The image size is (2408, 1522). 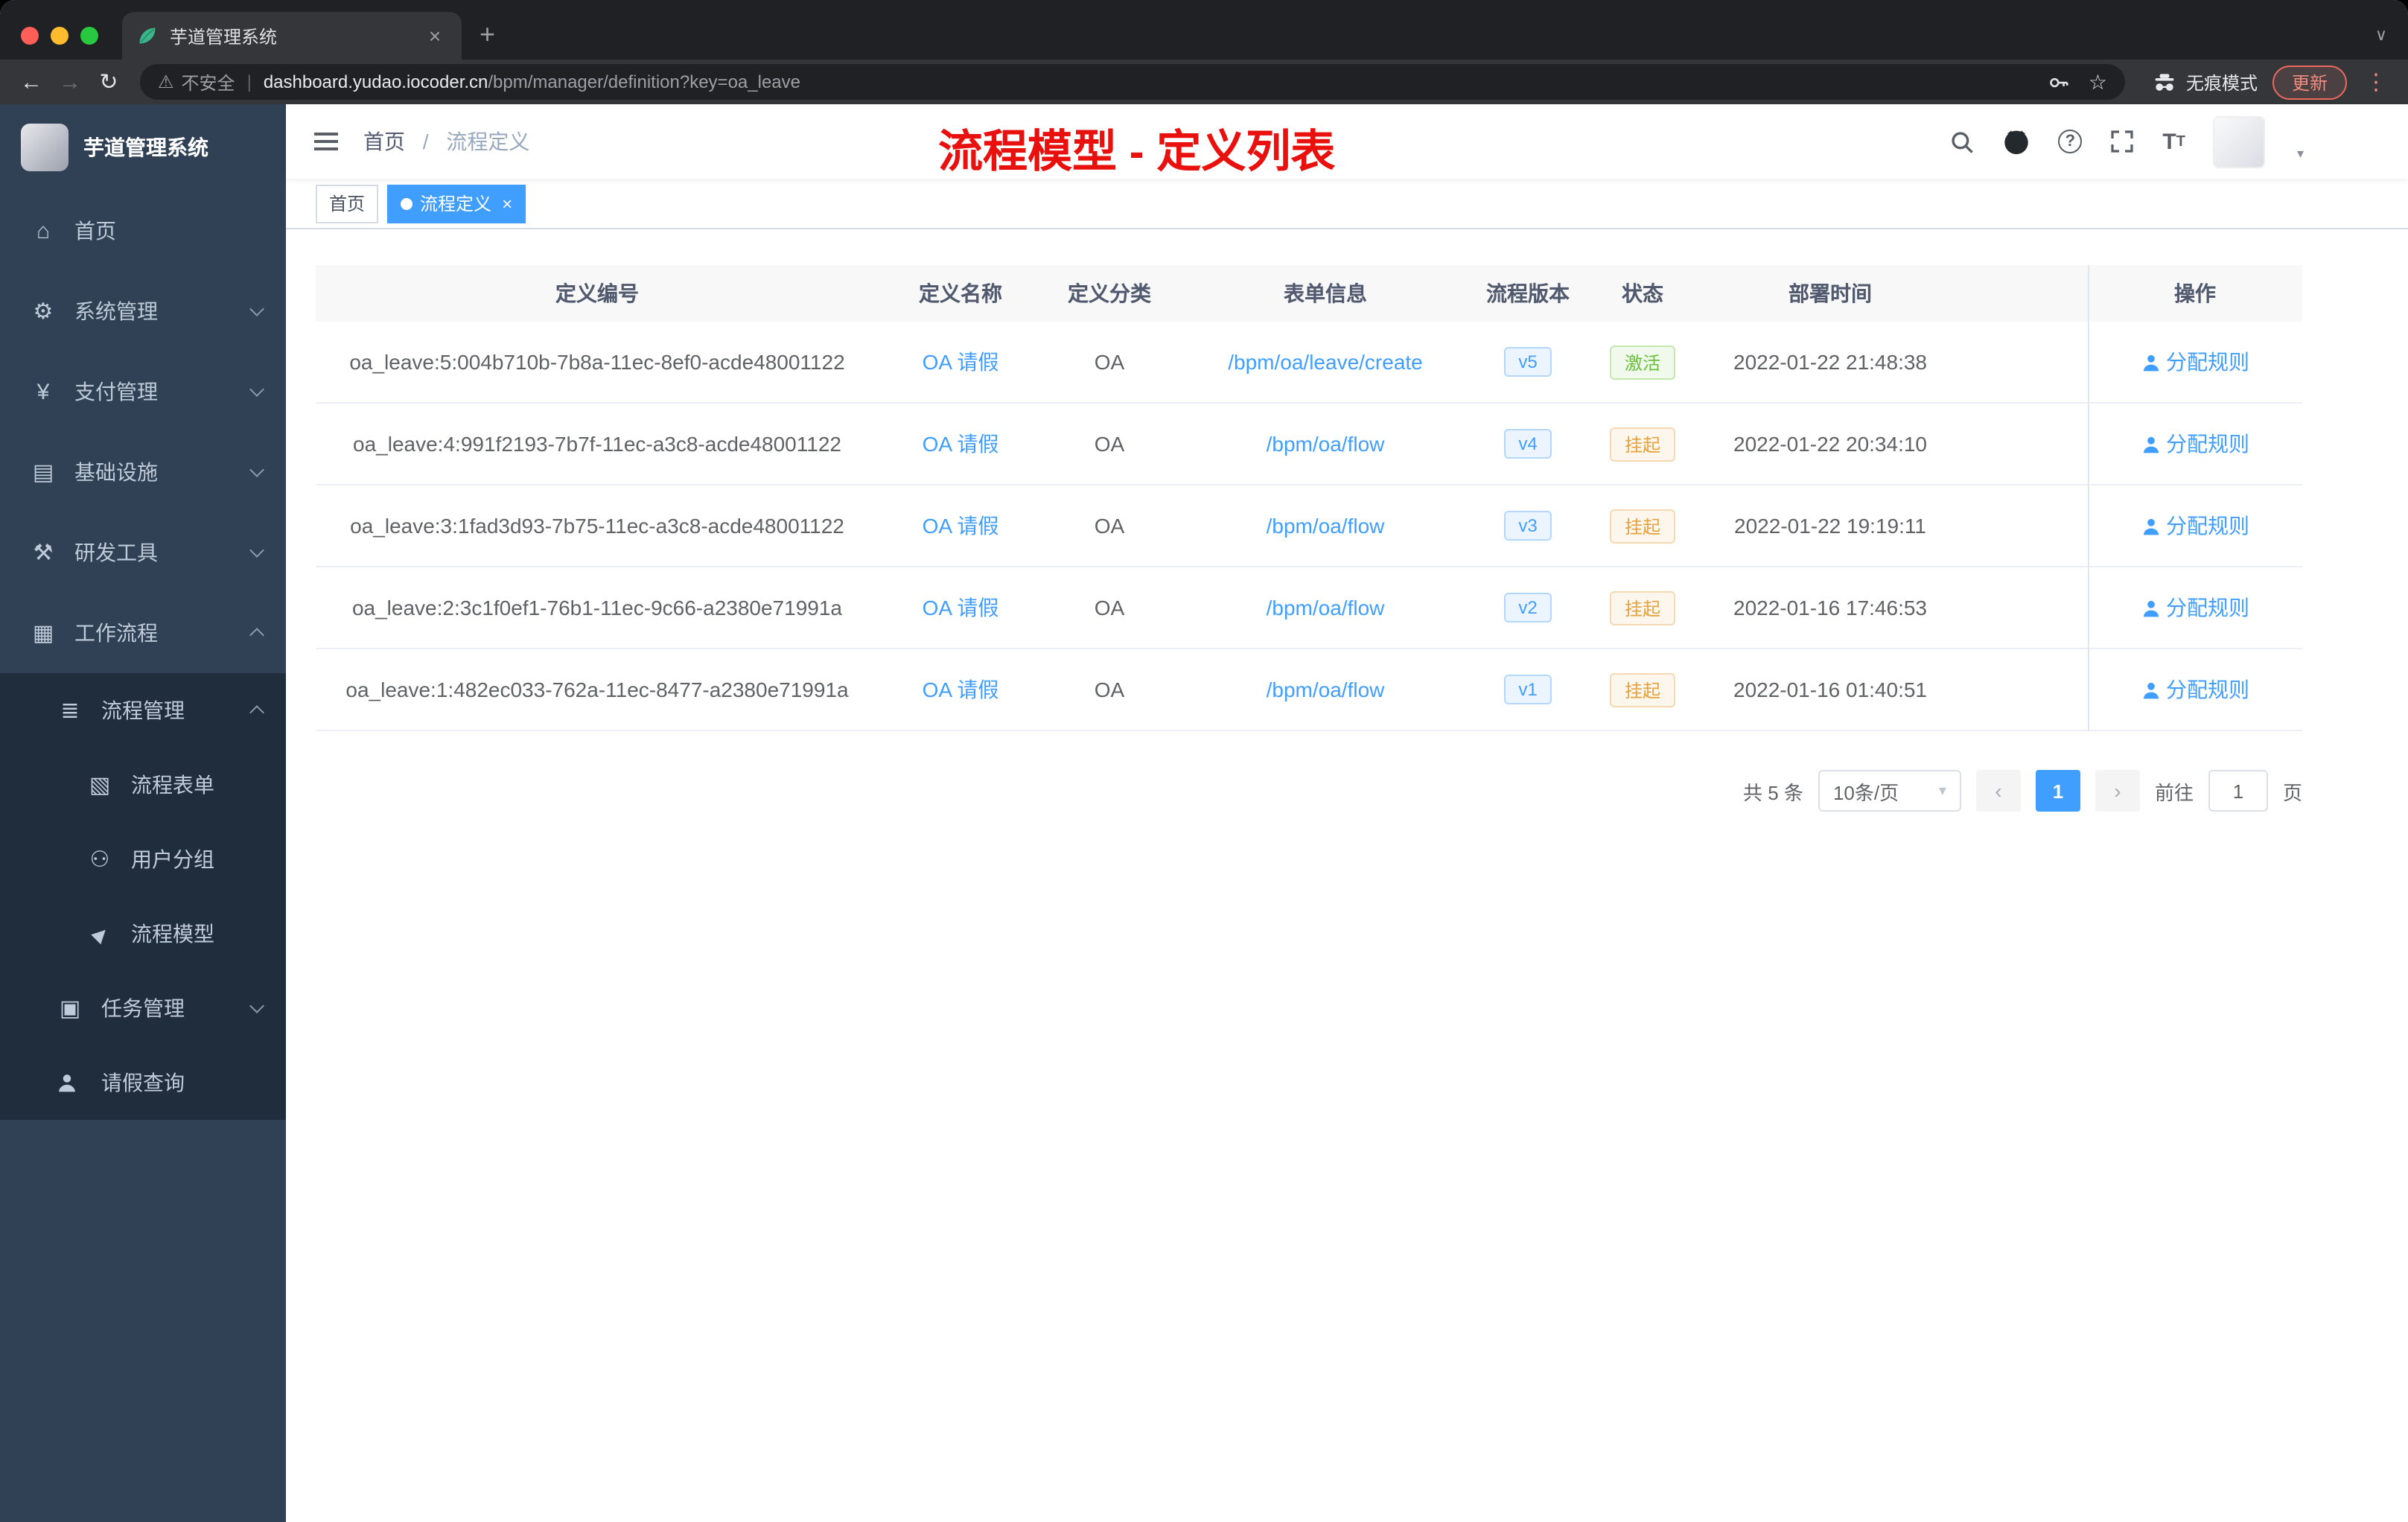 What do you see at coordinates (143, 231) in the screenshot?
I see `sidebar-item-home: ⌂ 首页` at bounding box center [143, 231].